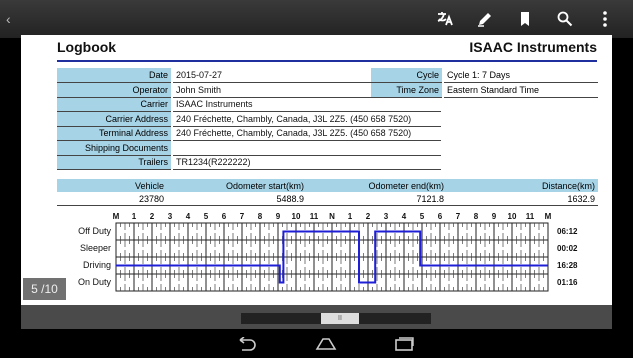 Image resolution: width=633 pixels, height=358 pixels. Describe the element at coordinates (290, 198) in the screenshot. I see `odometer-value: 5488.9` at that location.